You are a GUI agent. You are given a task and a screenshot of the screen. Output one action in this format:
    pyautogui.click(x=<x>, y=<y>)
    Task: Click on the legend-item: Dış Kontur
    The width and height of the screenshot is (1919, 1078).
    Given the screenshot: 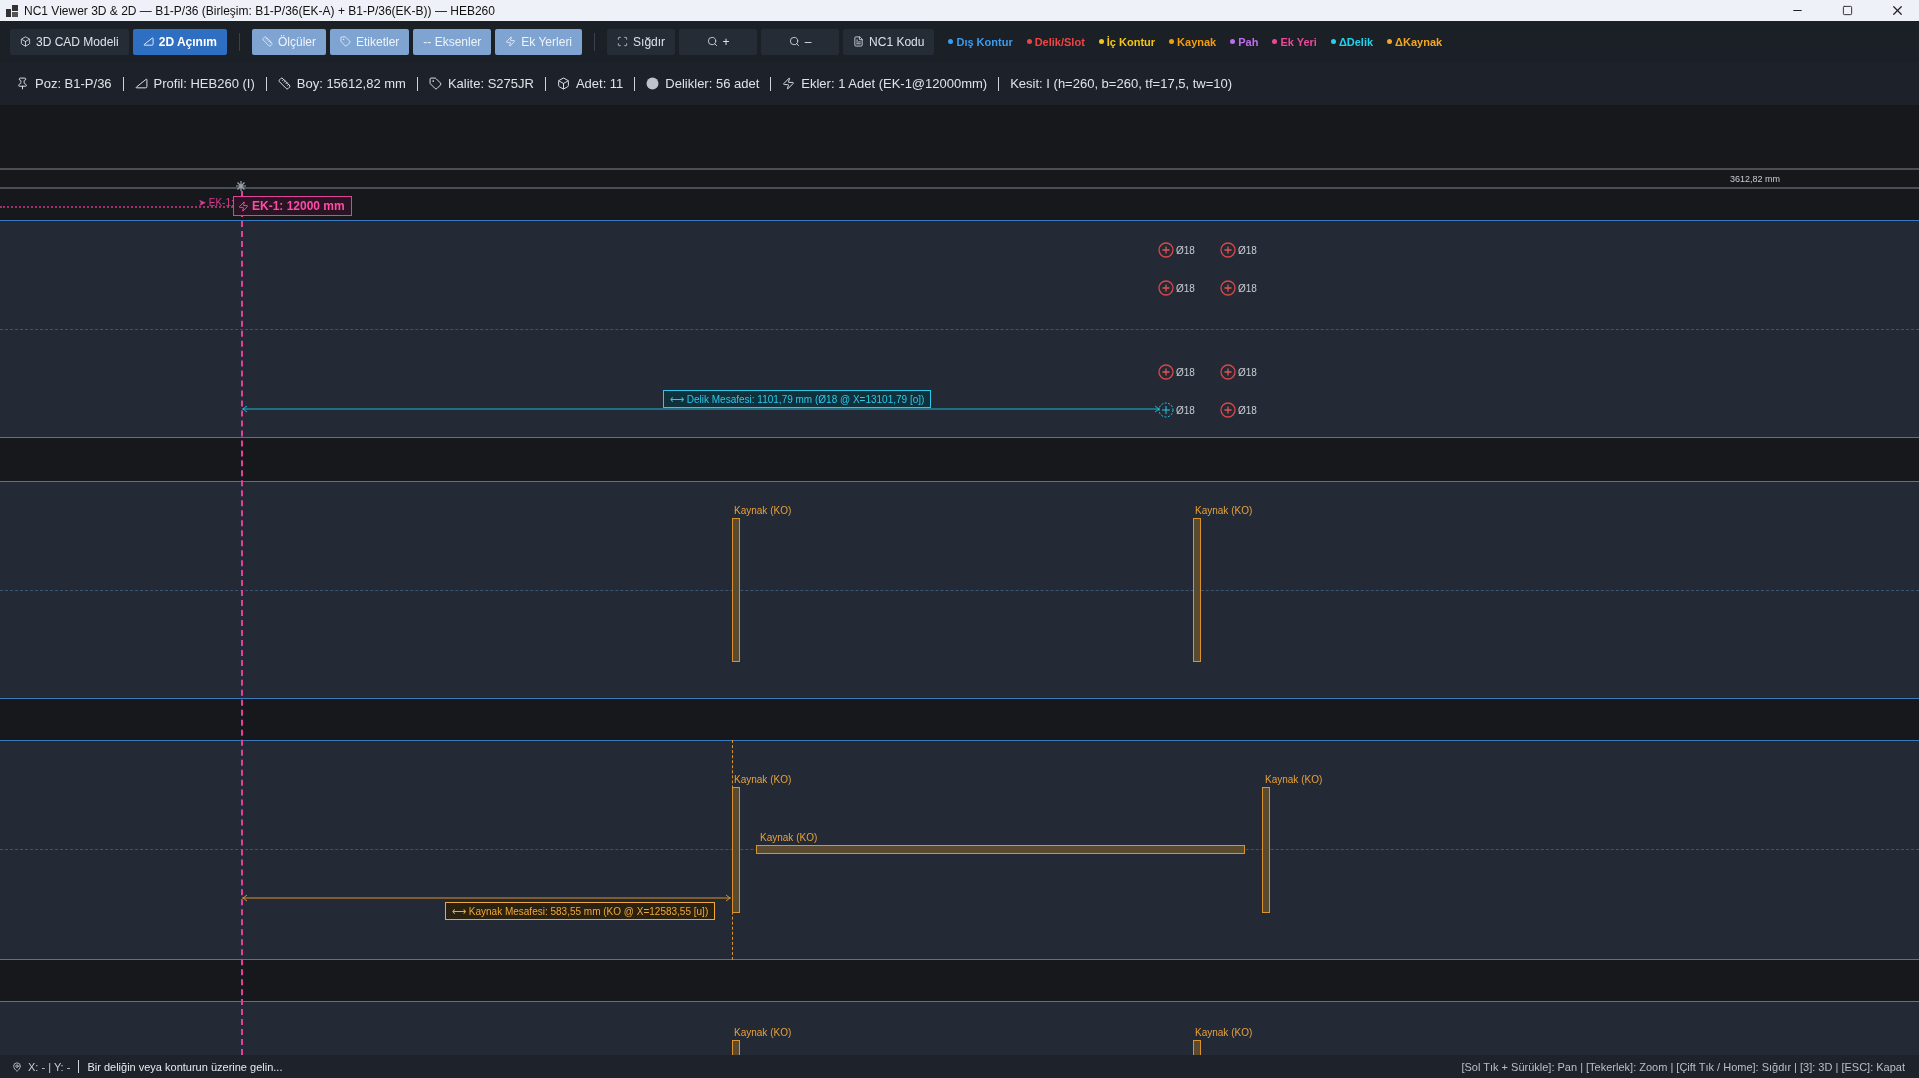 What is the action you would take?
    pyautogui.click(x=980, y=41)
    